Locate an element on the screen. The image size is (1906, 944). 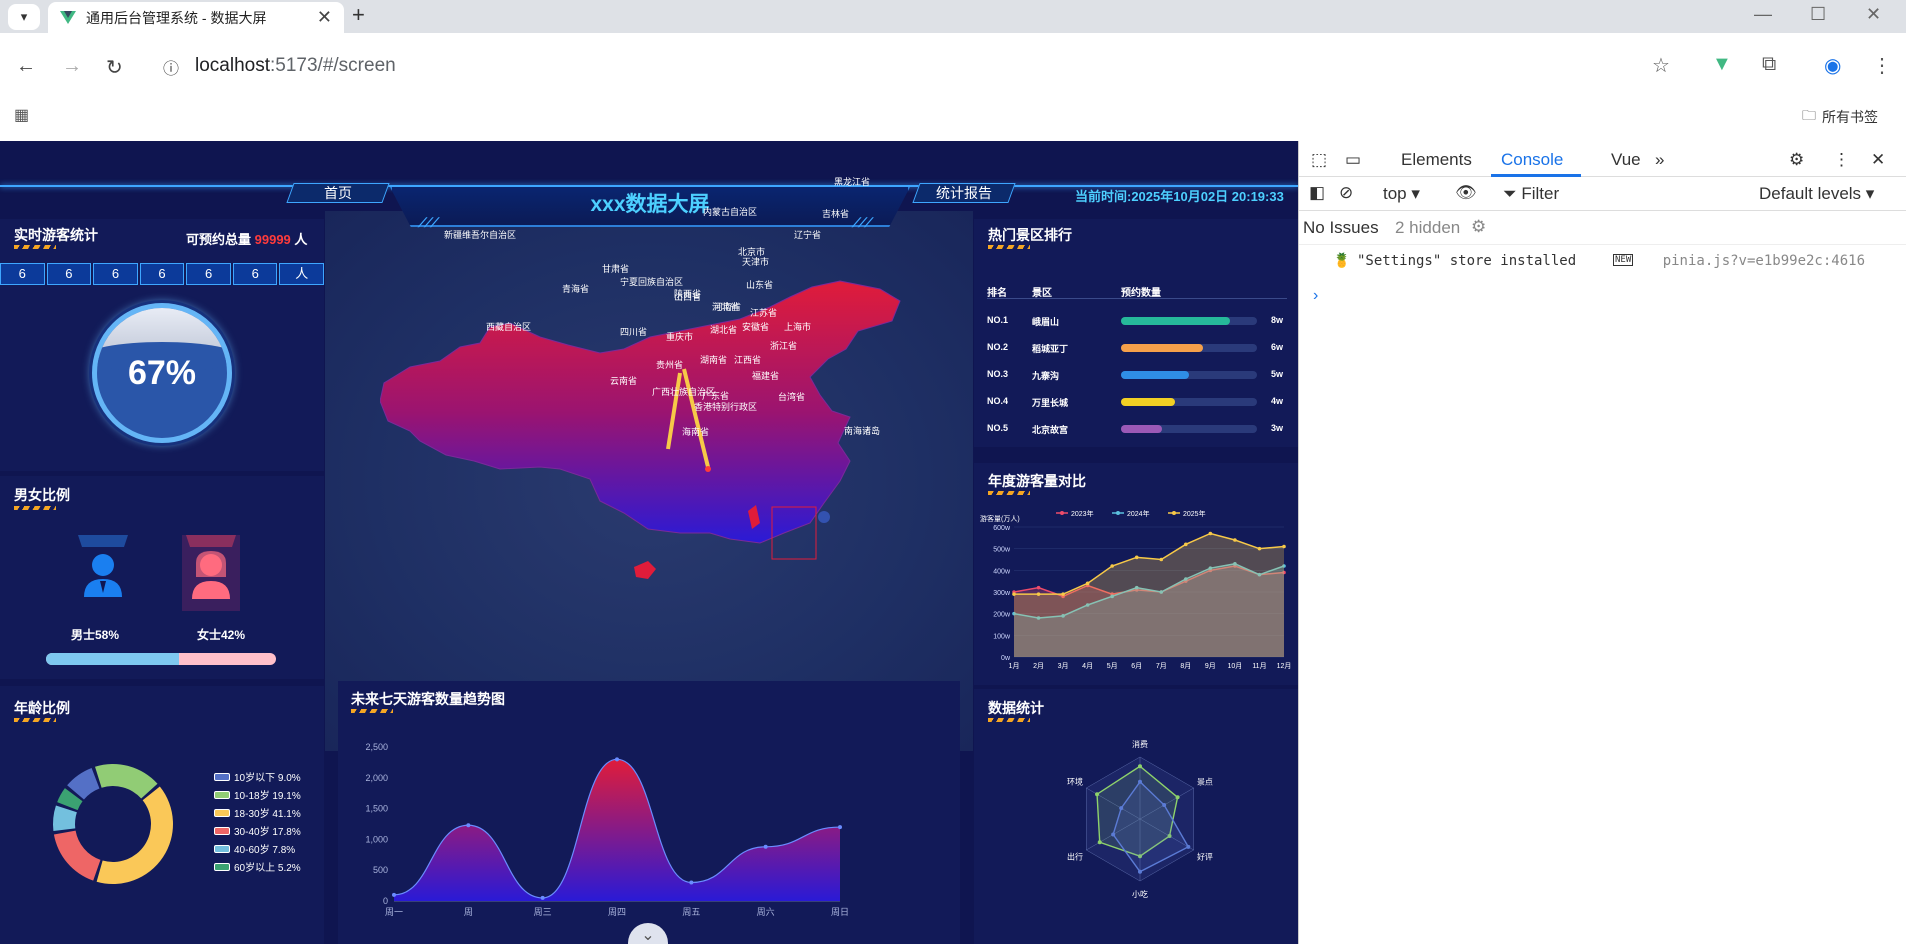
levels-select: Default levels ▾ is located at coordinates (1816, 194).